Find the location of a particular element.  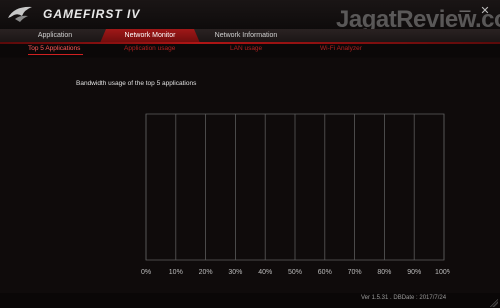

x-tick-label: 0% is located at coordinates (146, 272).